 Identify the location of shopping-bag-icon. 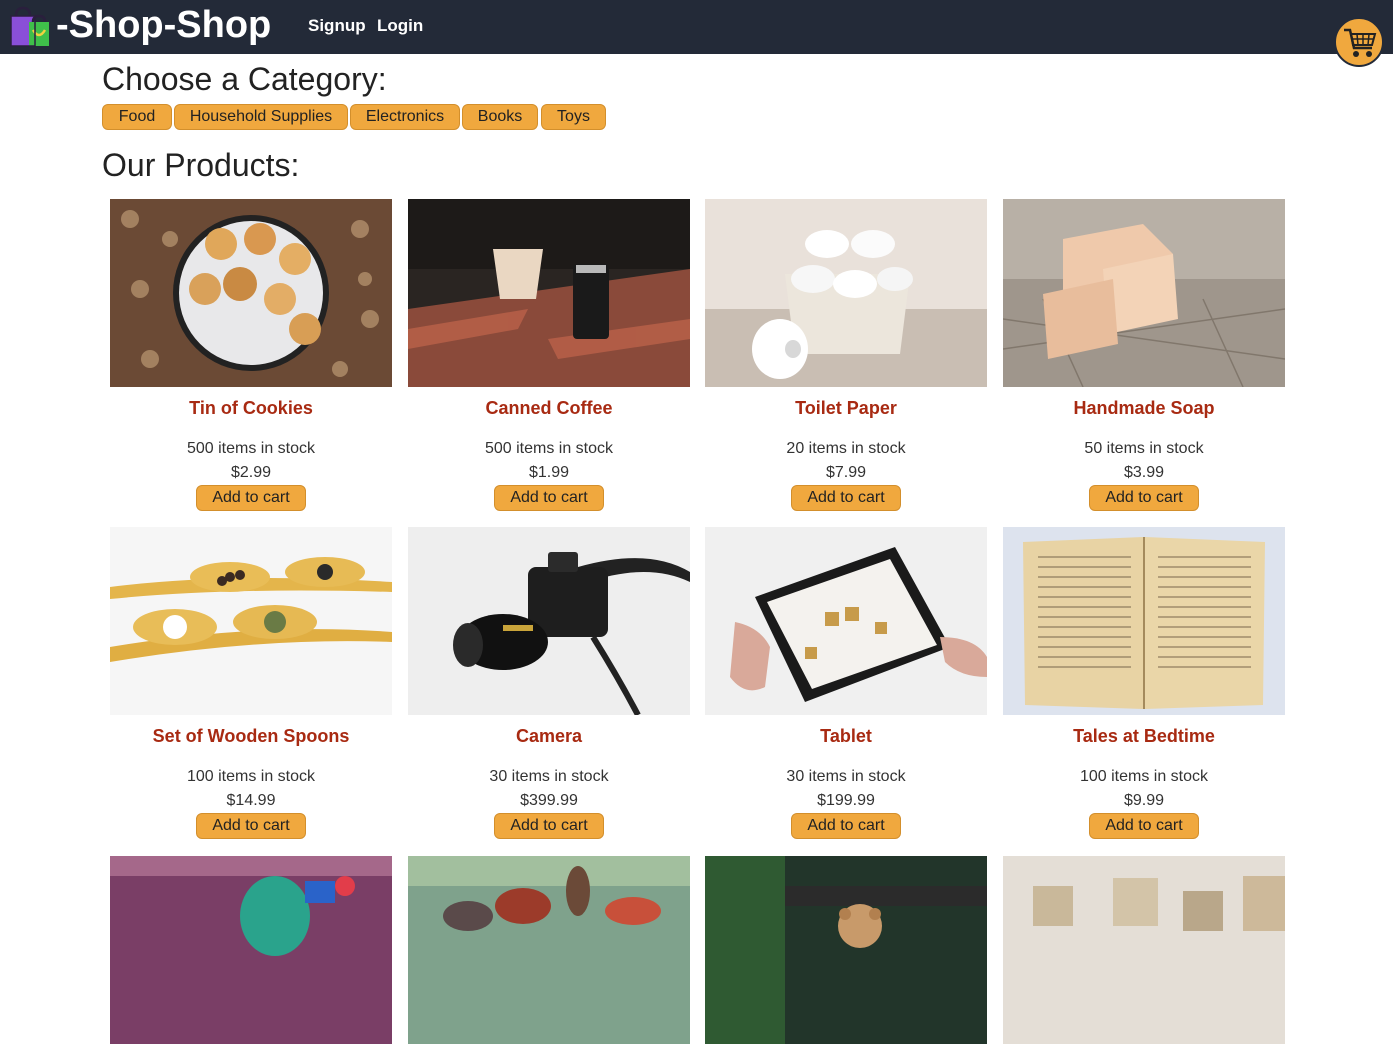
(29, 26).